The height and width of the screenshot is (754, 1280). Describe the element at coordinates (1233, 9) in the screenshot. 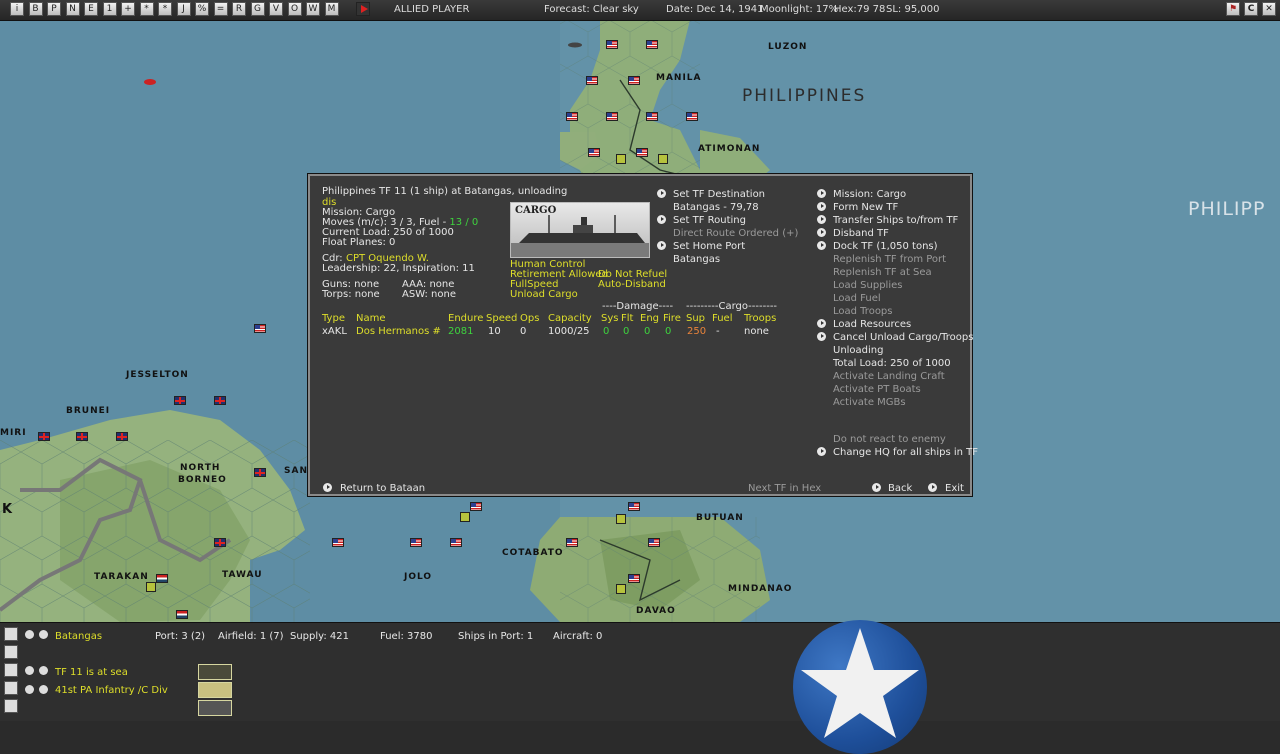

I see `flag-icon: ⚑` at that location.